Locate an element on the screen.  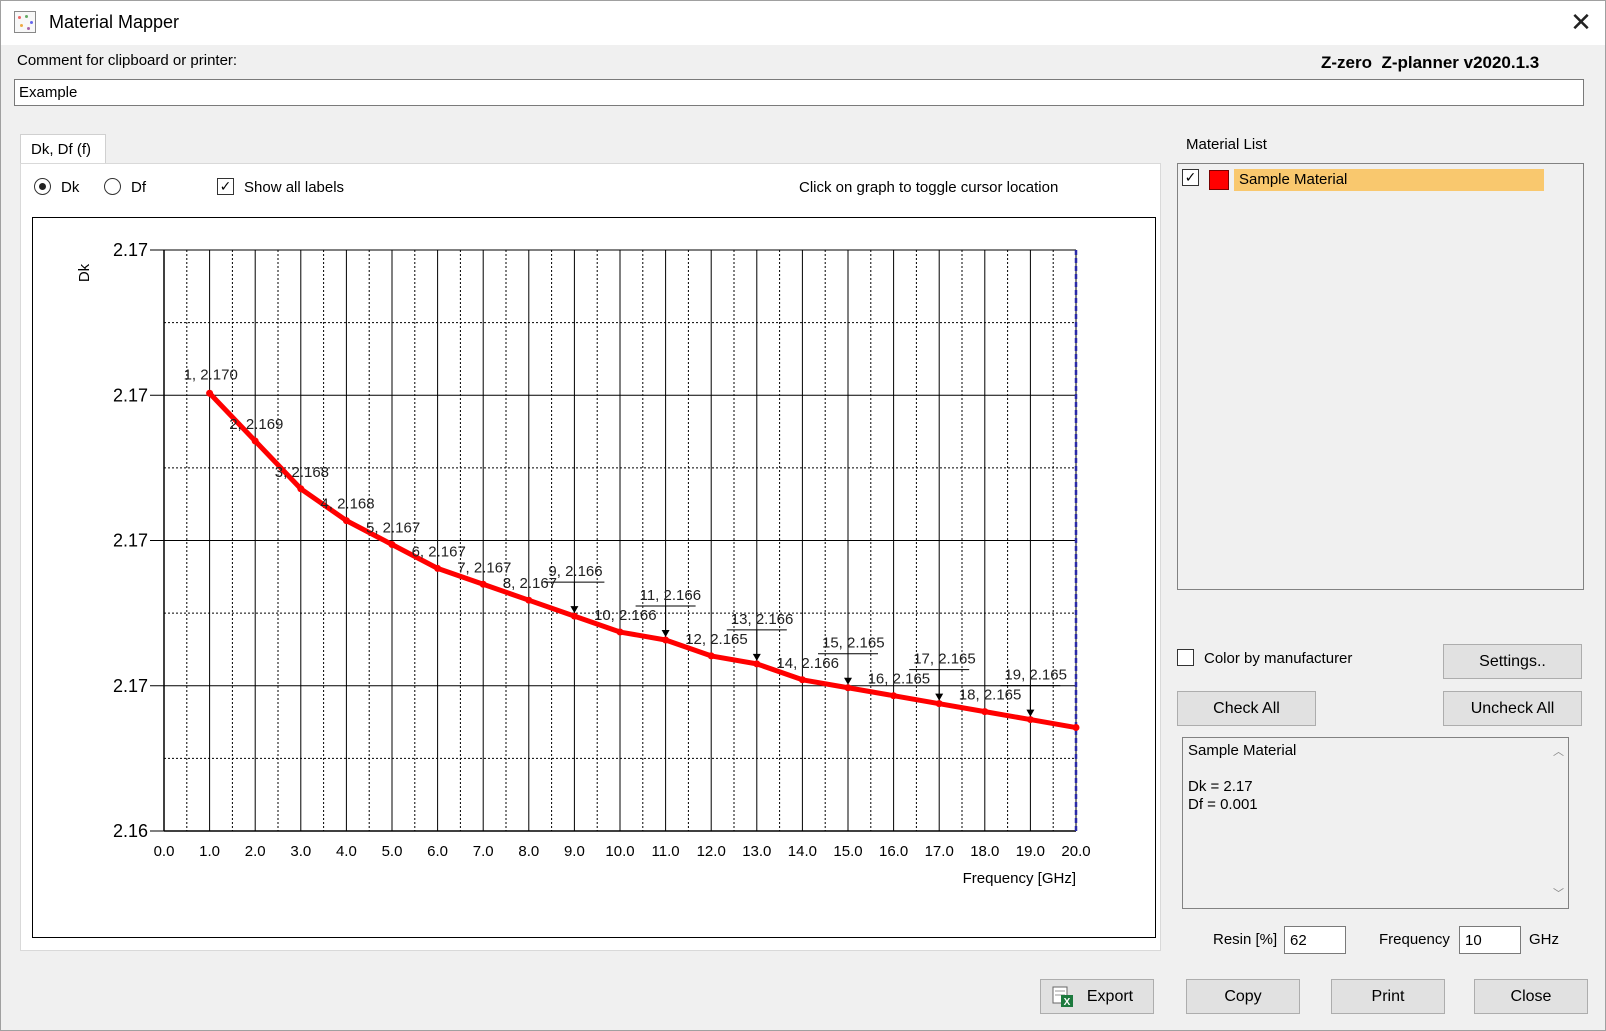
frequency-input is located at coordinates (1490, 940).